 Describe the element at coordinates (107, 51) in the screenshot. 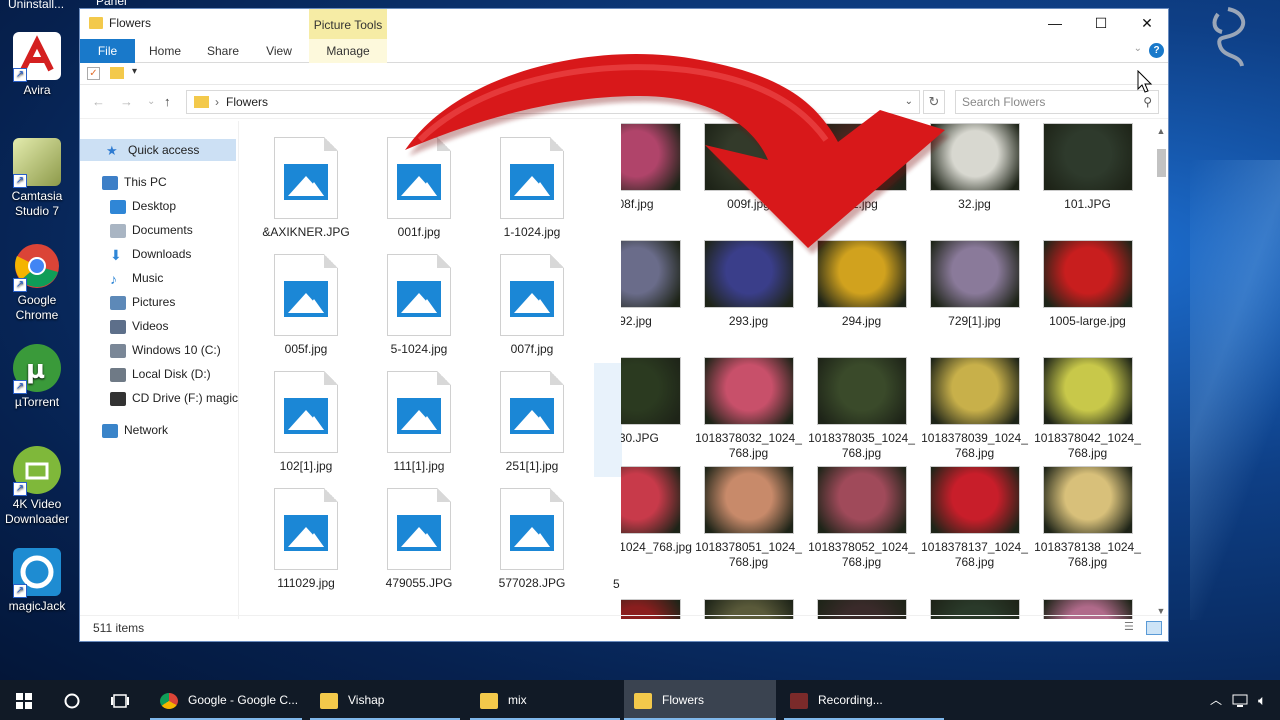

I see `tab-file: File` at that location.